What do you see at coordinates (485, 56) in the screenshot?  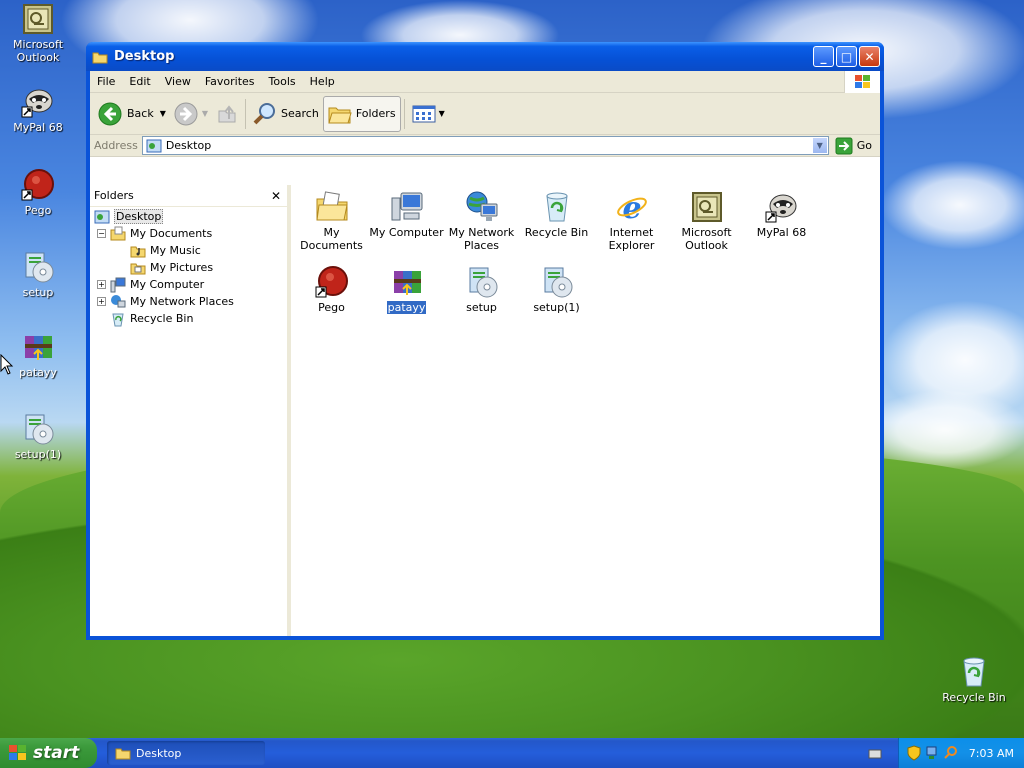 I see `title-bar: Desktop _ □ ✕` at bounding box center [485, 56].